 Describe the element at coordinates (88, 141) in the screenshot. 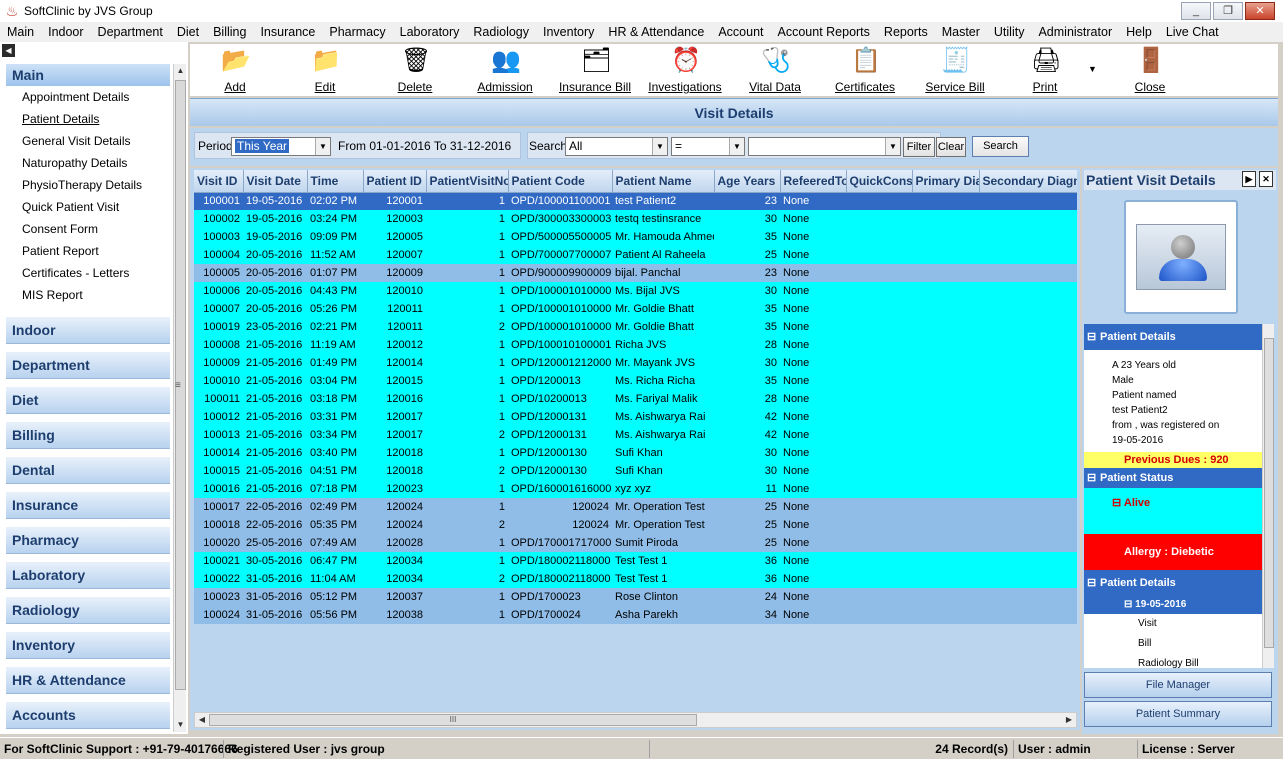

I see `sidebar-item-general-visit-details: General Visit Details` at that location.